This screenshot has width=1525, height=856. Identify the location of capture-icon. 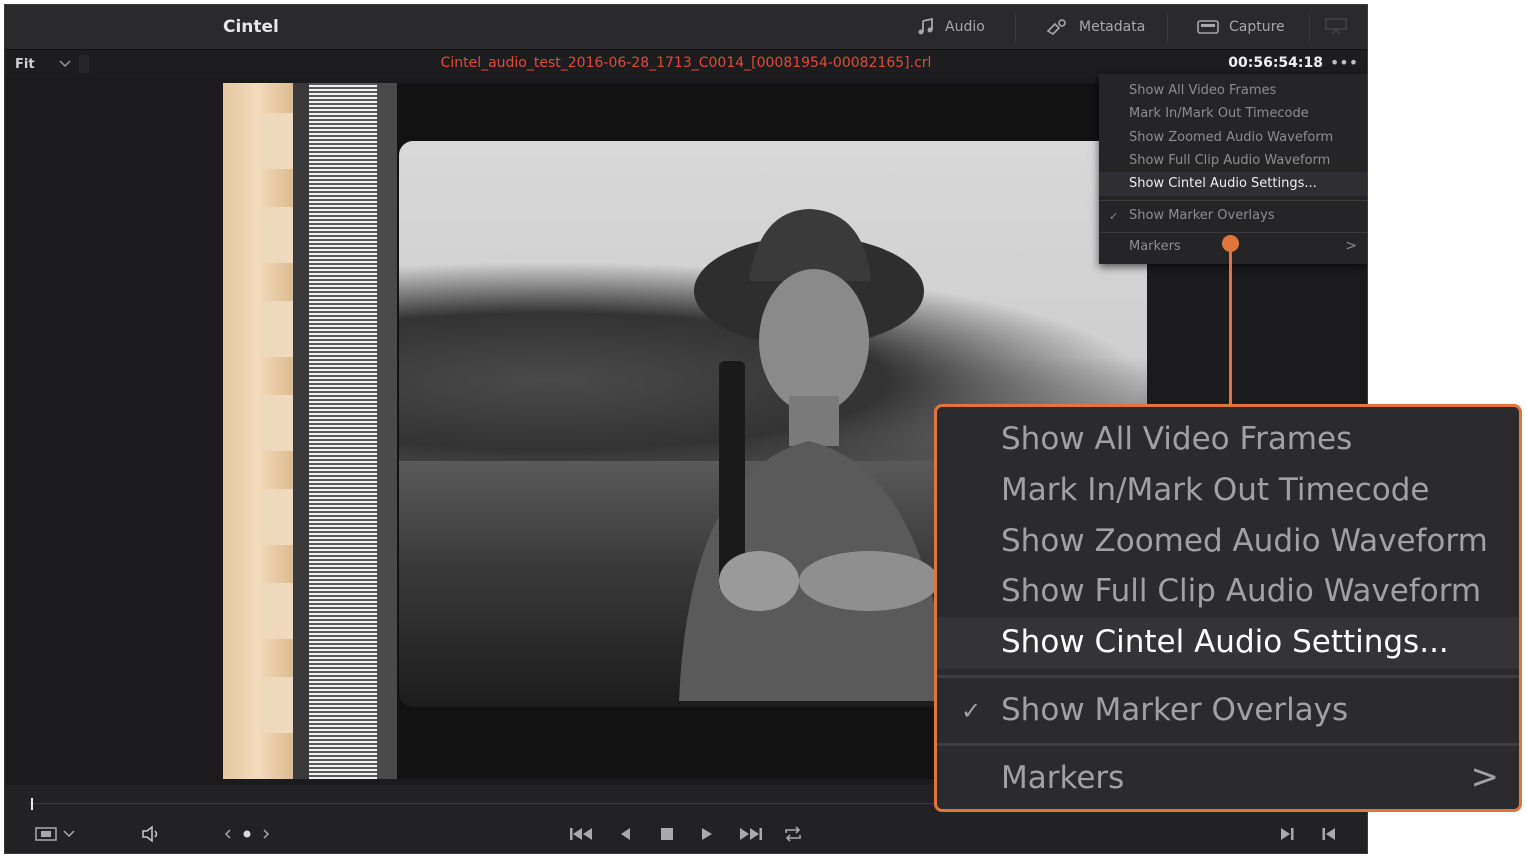
(1208, 27).